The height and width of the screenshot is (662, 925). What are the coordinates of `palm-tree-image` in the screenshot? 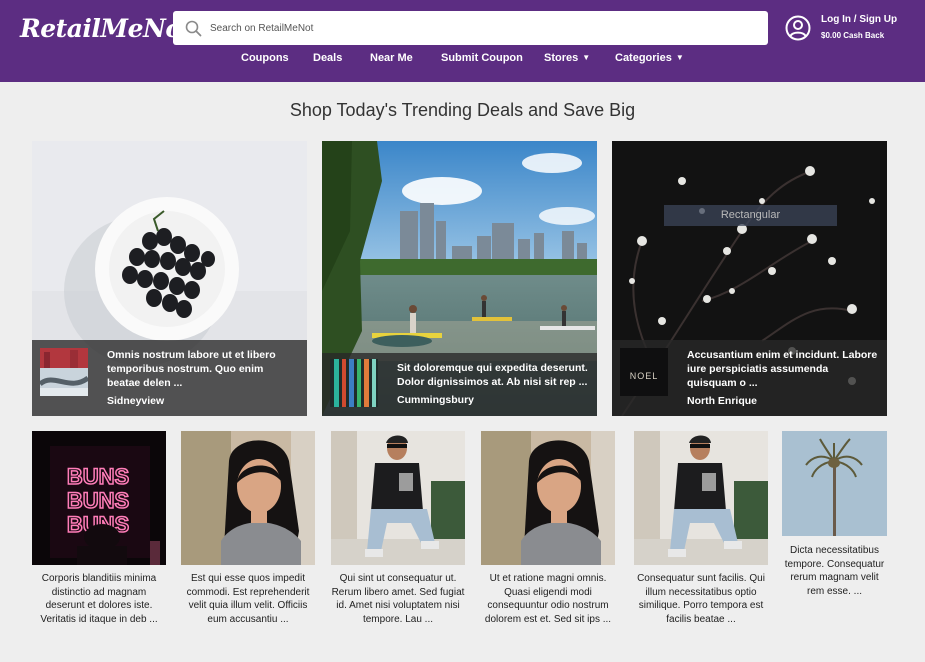 It's located at (834, 483).